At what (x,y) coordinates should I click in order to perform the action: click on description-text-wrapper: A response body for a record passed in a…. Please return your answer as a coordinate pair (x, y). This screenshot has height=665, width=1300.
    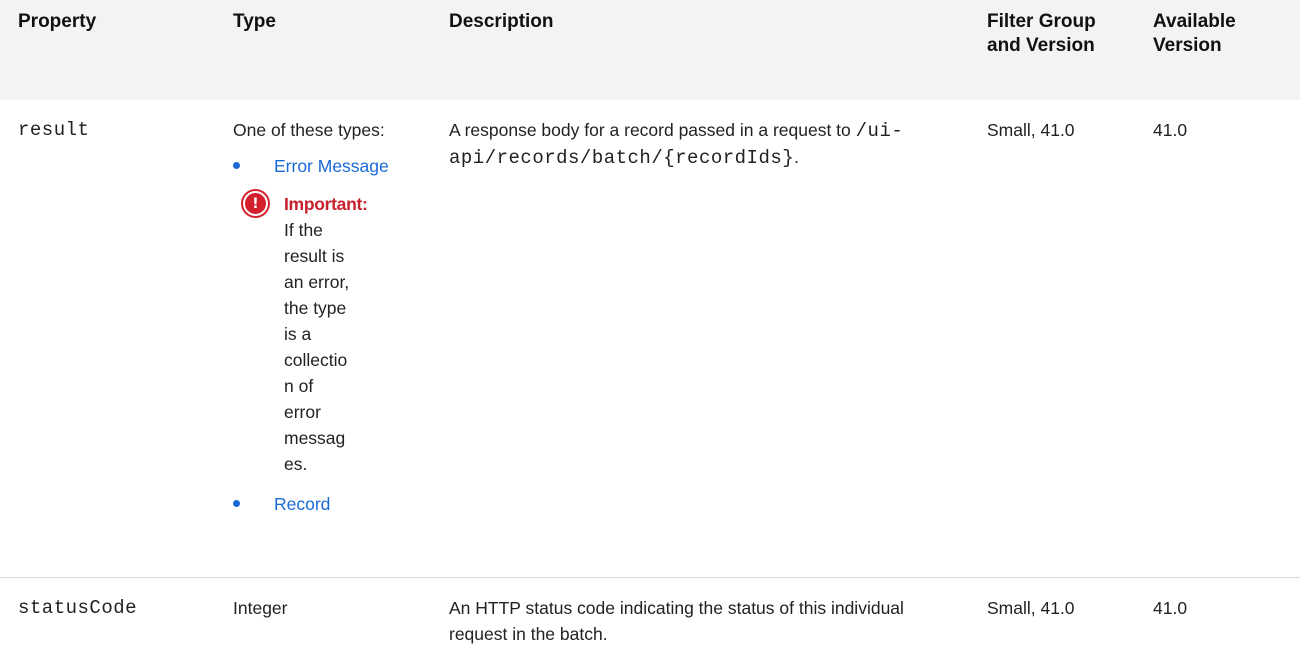
    Looking at the image, I should click on (704, 144).